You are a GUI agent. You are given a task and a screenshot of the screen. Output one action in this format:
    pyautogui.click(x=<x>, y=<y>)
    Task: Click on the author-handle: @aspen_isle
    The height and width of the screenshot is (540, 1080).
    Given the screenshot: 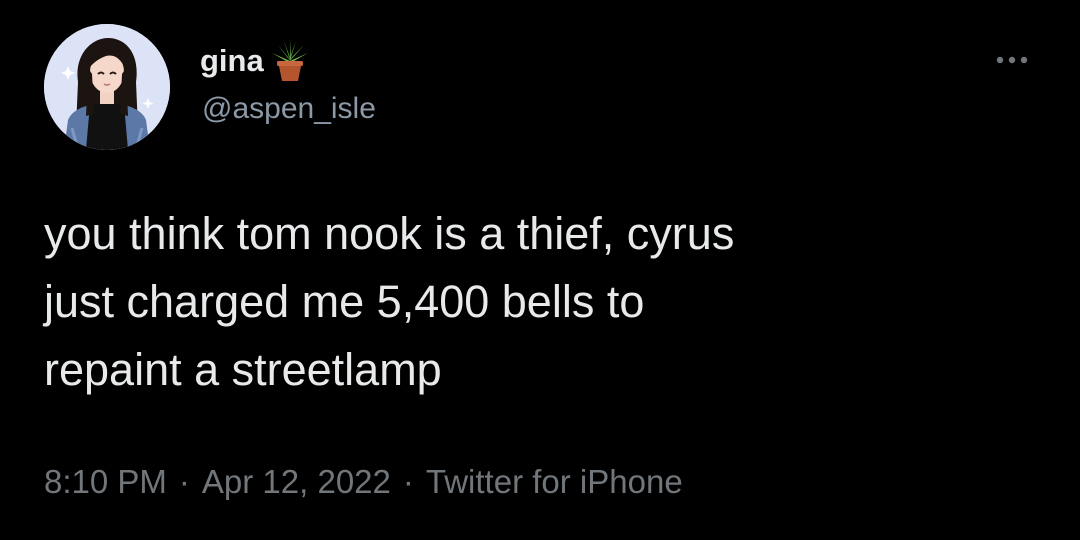 What is the action you would take?
    pyautogui.click(x=289, y=109)
    